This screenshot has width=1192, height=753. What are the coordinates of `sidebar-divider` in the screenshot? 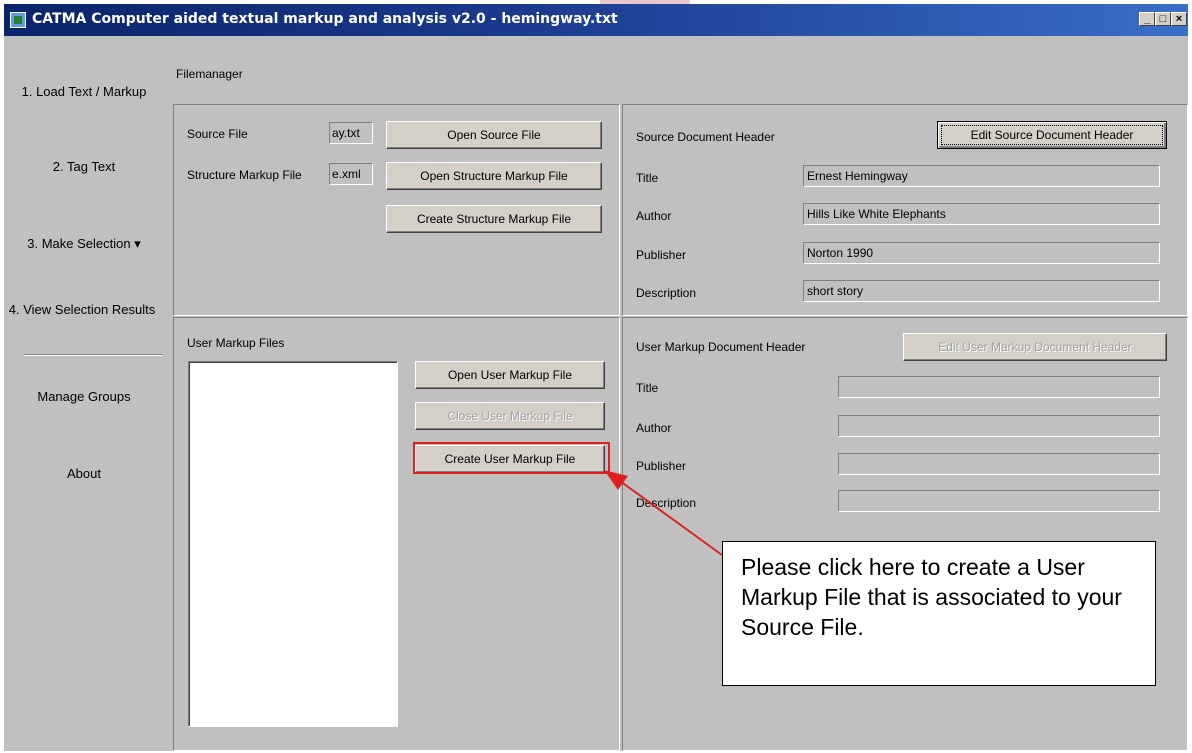 It's located at (93, 355).